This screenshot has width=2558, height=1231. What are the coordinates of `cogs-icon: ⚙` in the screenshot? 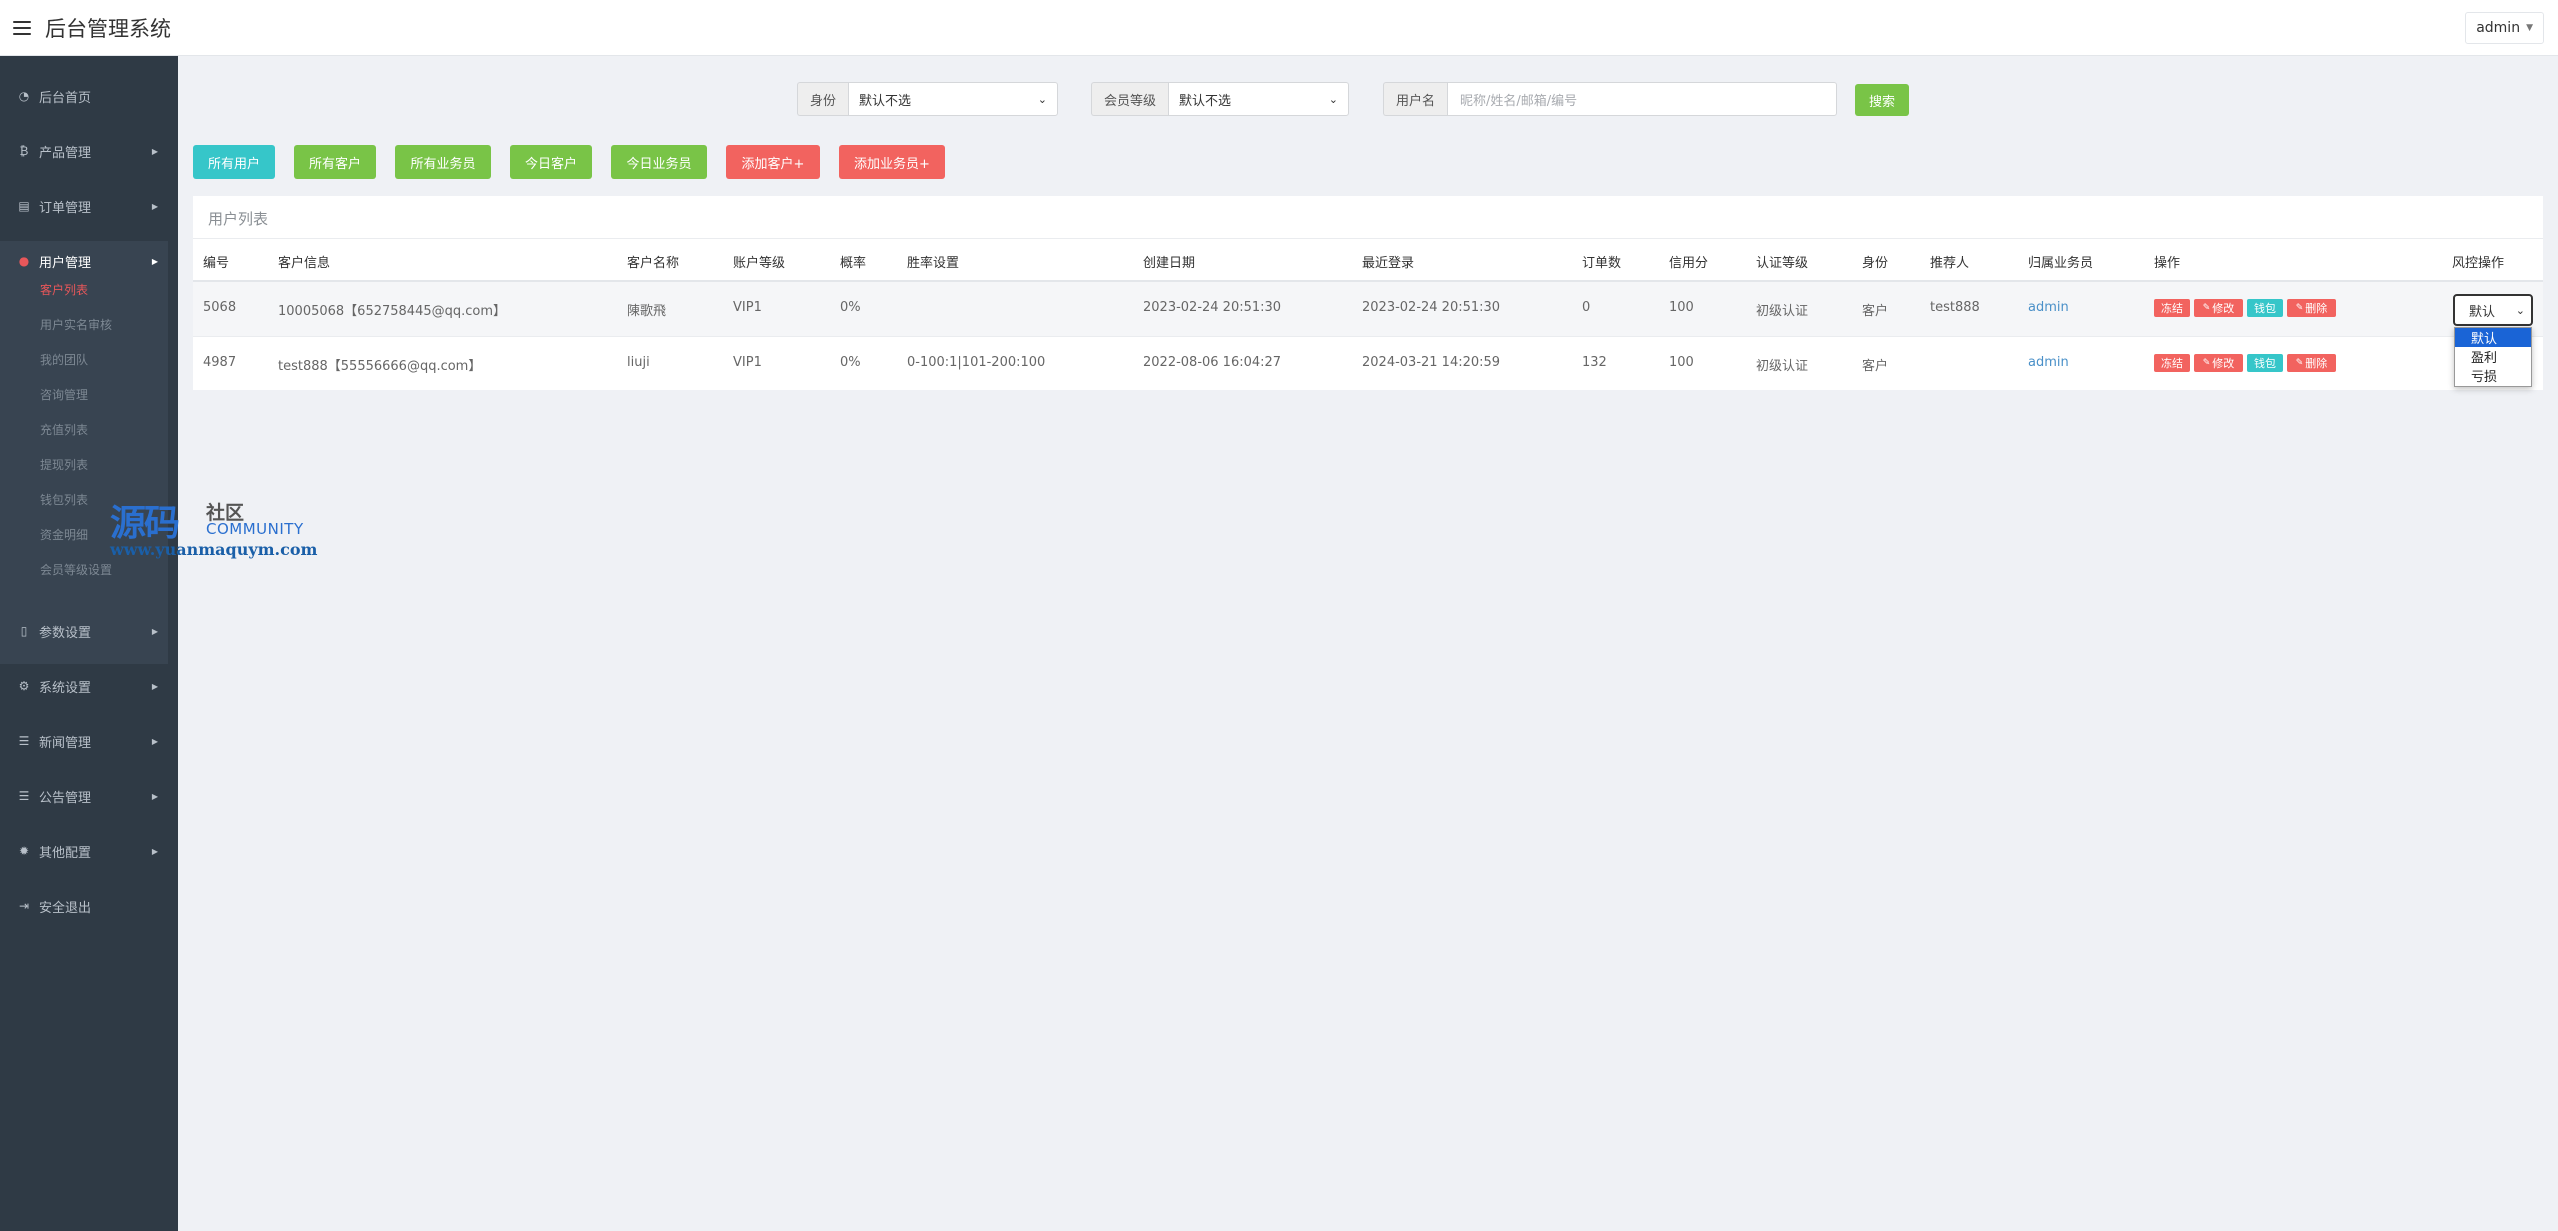 It's located at (24, 686).